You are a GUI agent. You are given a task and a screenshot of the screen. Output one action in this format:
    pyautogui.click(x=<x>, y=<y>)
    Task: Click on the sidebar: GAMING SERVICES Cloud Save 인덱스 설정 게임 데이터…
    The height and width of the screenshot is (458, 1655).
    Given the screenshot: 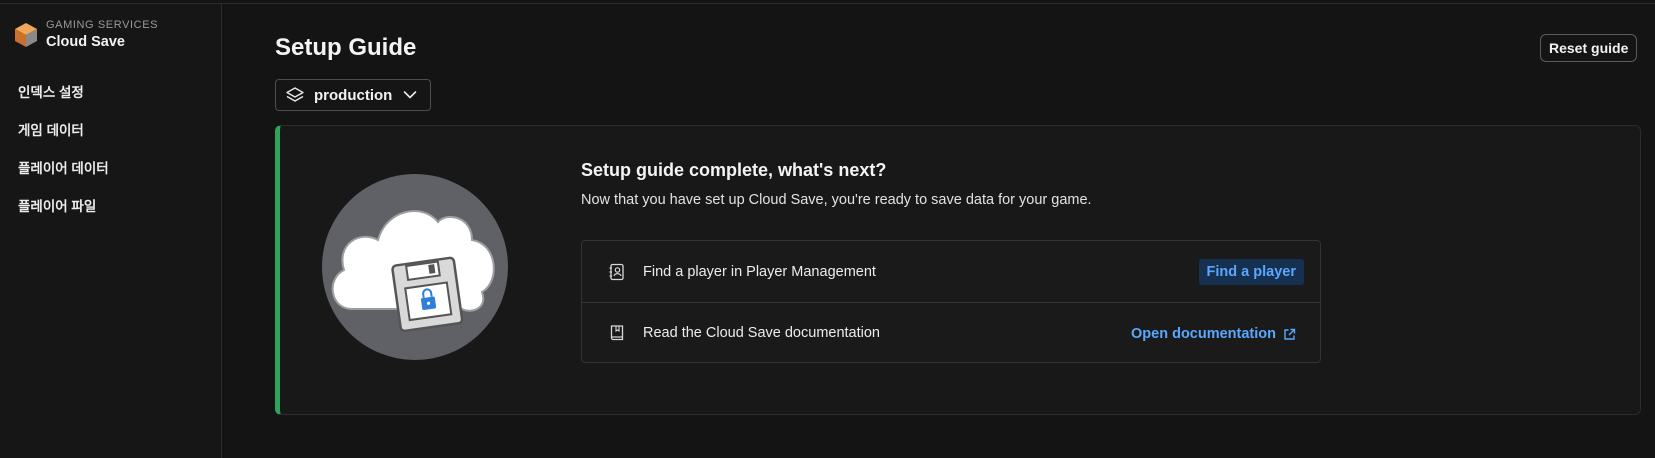 What is the action you would take?
    pyautogui.click(x=111, y=231)
    